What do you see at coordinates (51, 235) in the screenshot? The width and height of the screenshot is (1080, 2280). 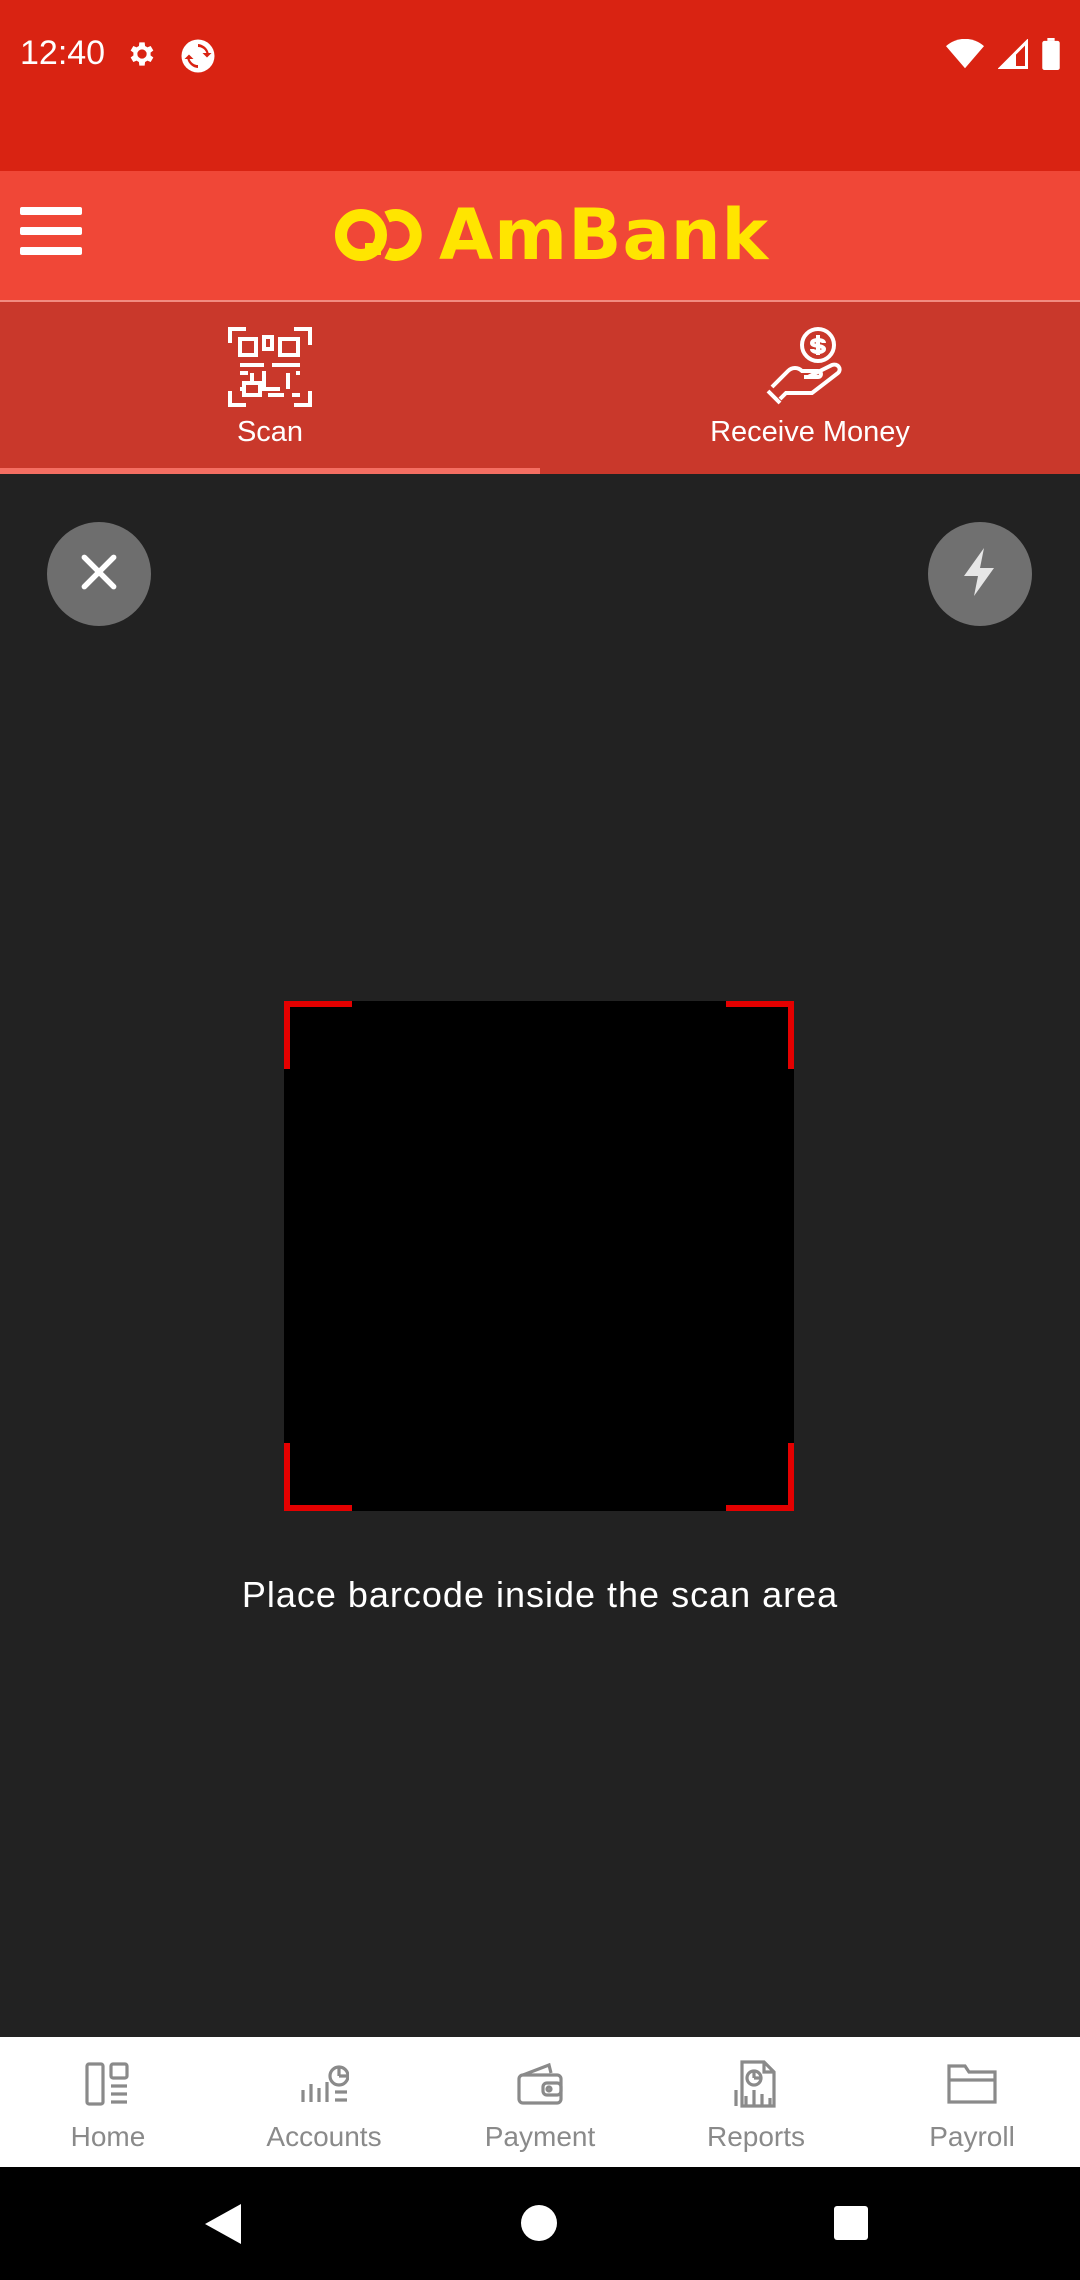 I see `hamburger-menu-icon` at bounding box center [51, 235].